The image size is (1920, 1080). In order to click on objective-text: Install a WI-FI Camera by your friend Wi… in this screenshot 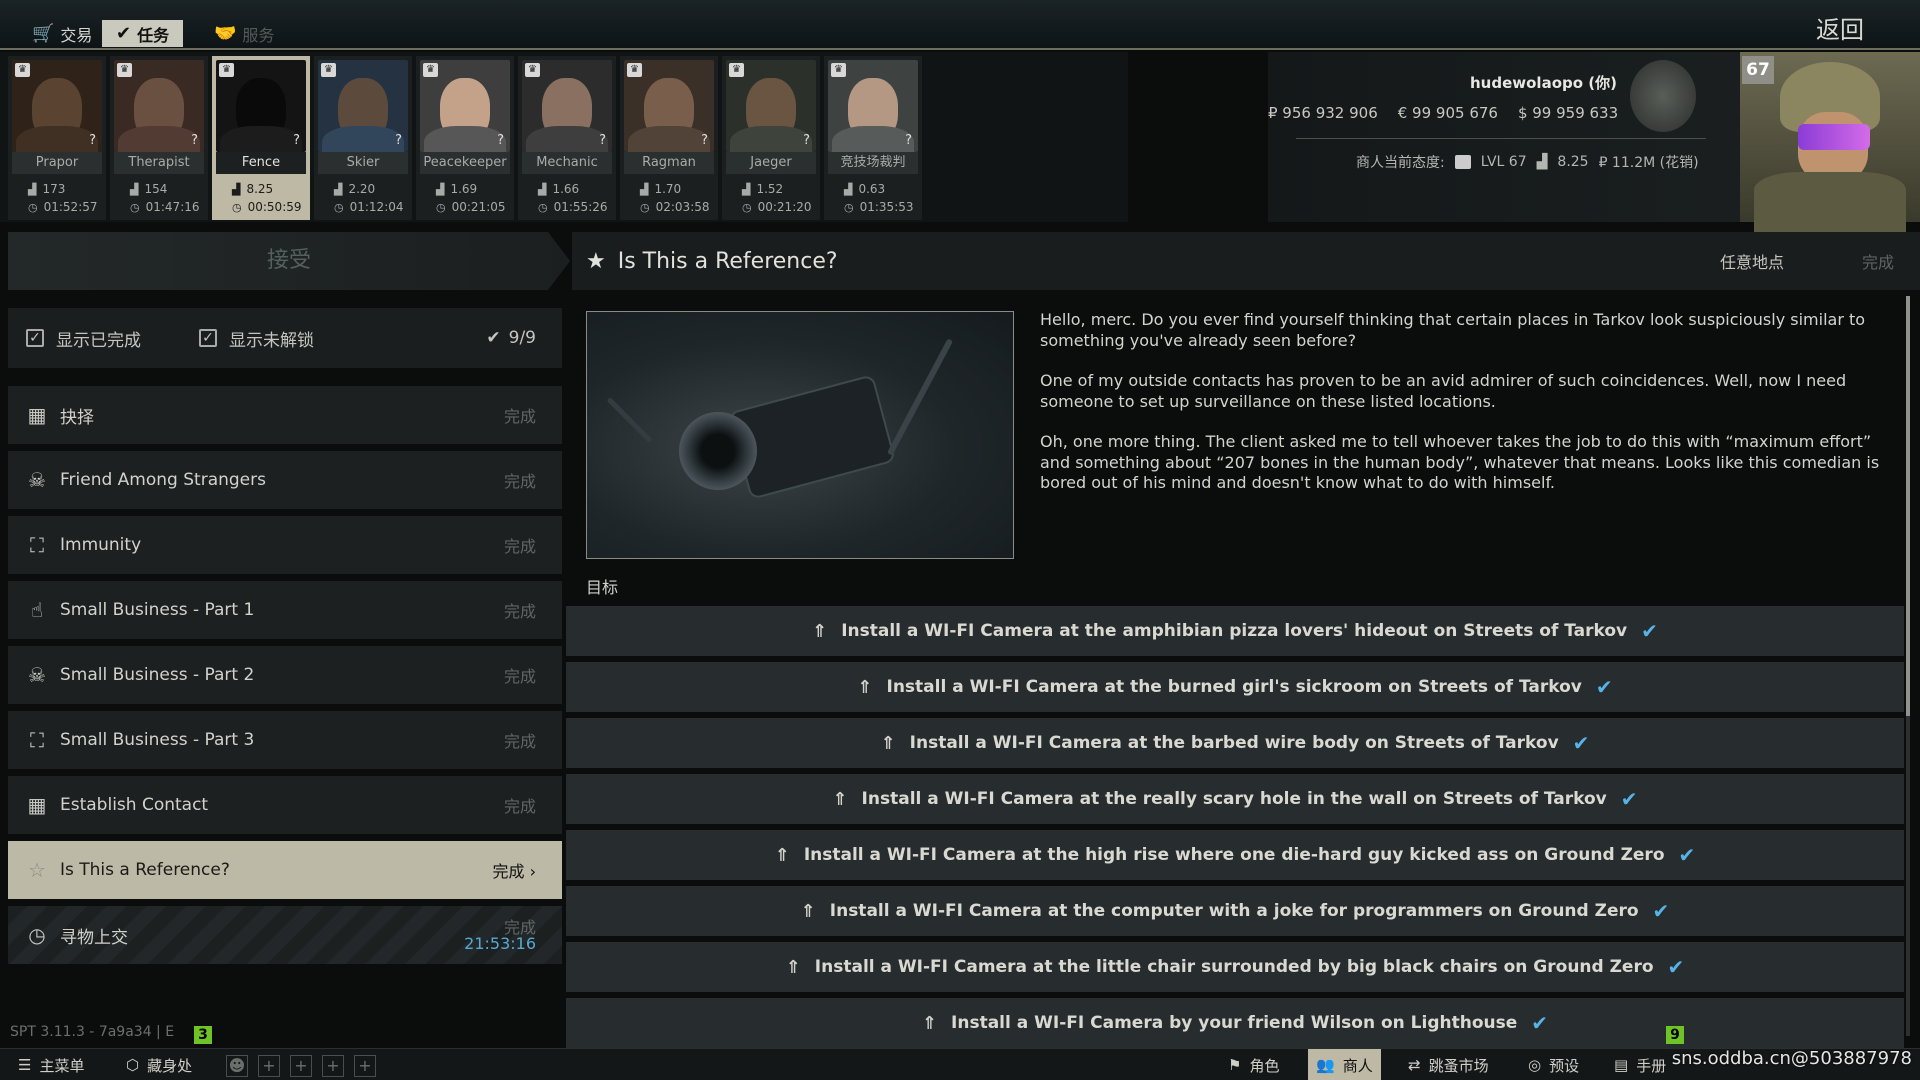, I will do `click(1234, 1023)`.